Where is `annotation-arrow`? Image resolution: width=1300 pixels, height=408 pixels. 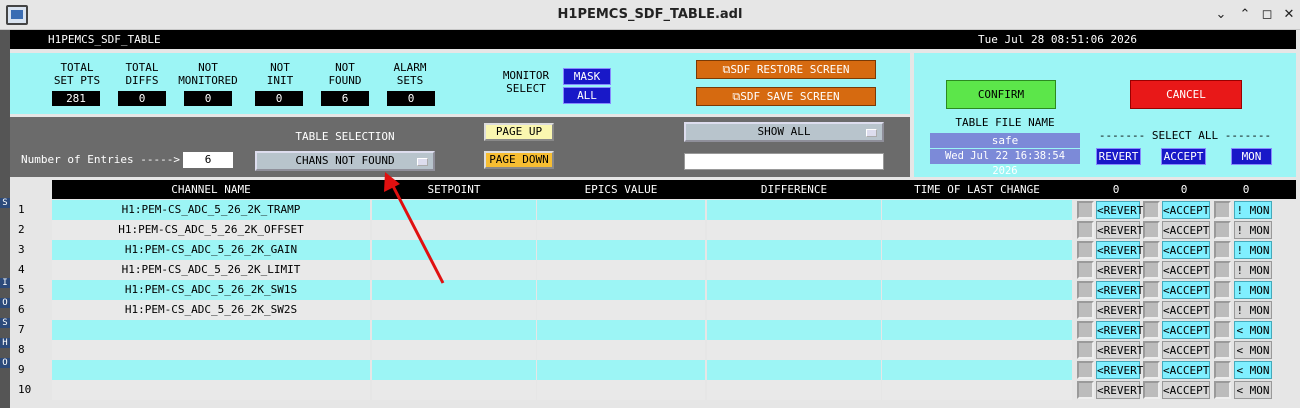 annotation-arrow is located at coordinates (414, 228).